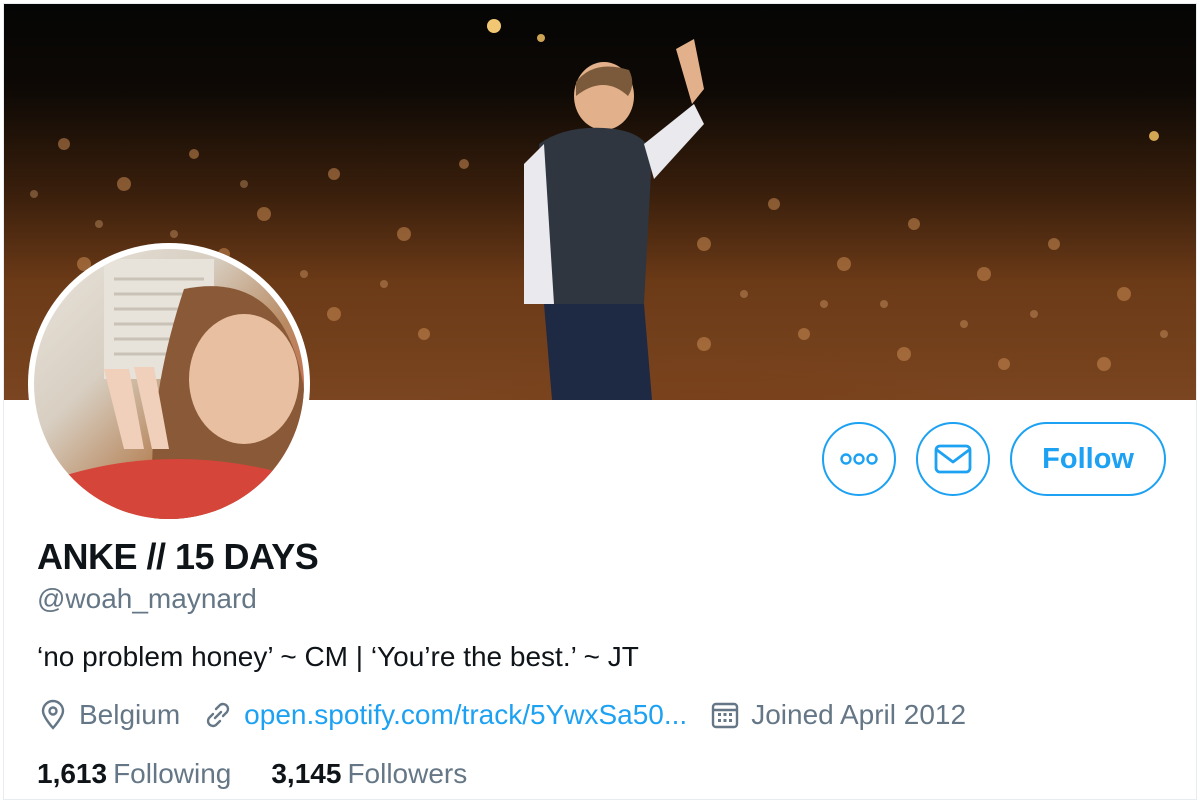  I want to click on profile-stats: 1,613 Following 3,145 Followers, so click(272, 774).